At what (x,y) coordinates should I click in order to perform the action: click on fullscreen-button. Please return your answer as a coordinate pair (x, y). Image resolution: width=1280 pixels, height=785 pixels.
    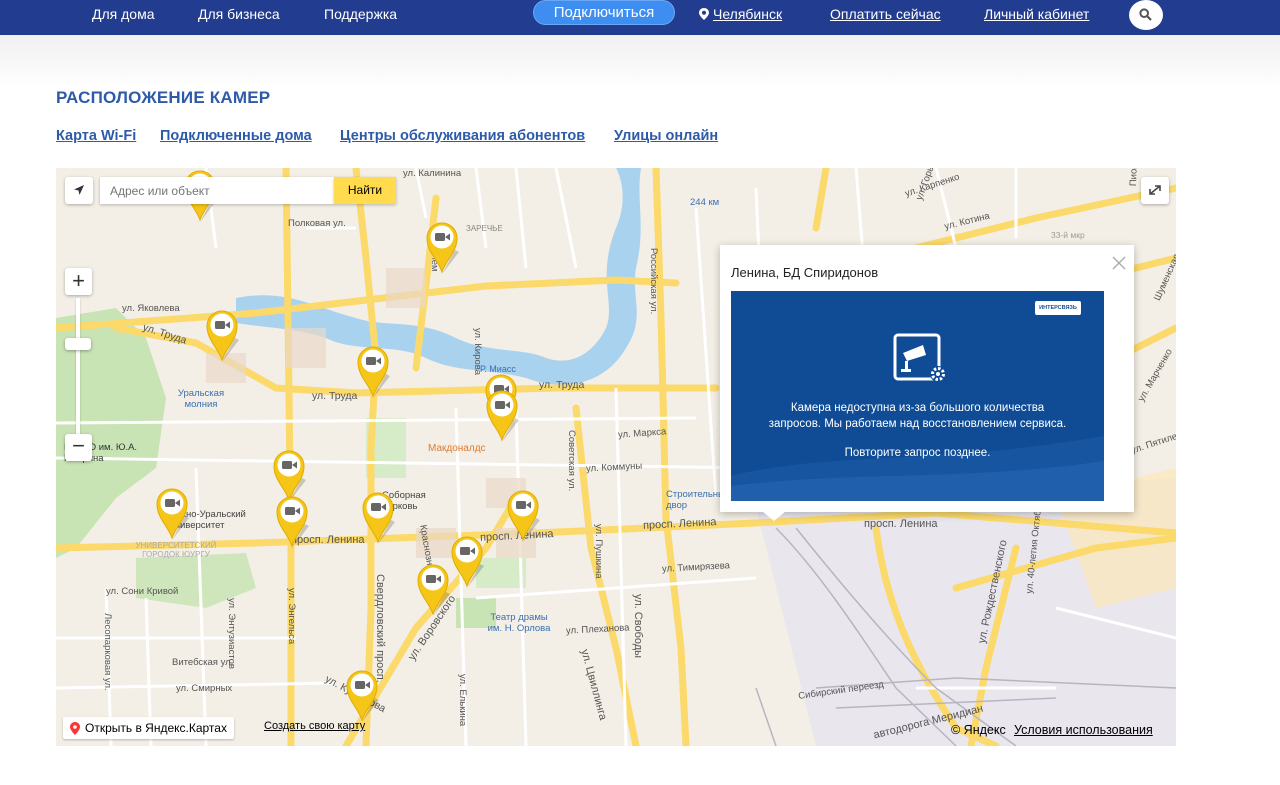
    Looking at the image, I should click on (1155, 190).